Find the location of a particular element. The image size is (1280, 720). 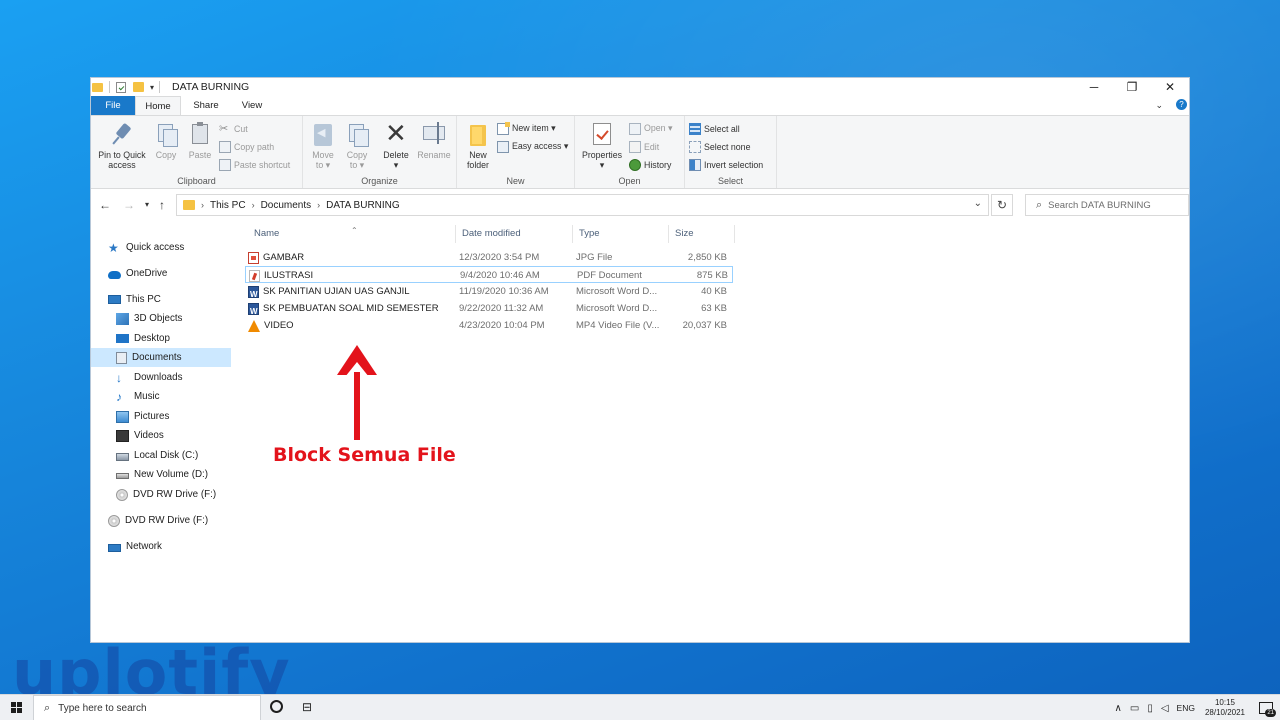

easy-access-button: Easy access ▾ is located at coordinates (532, 146).